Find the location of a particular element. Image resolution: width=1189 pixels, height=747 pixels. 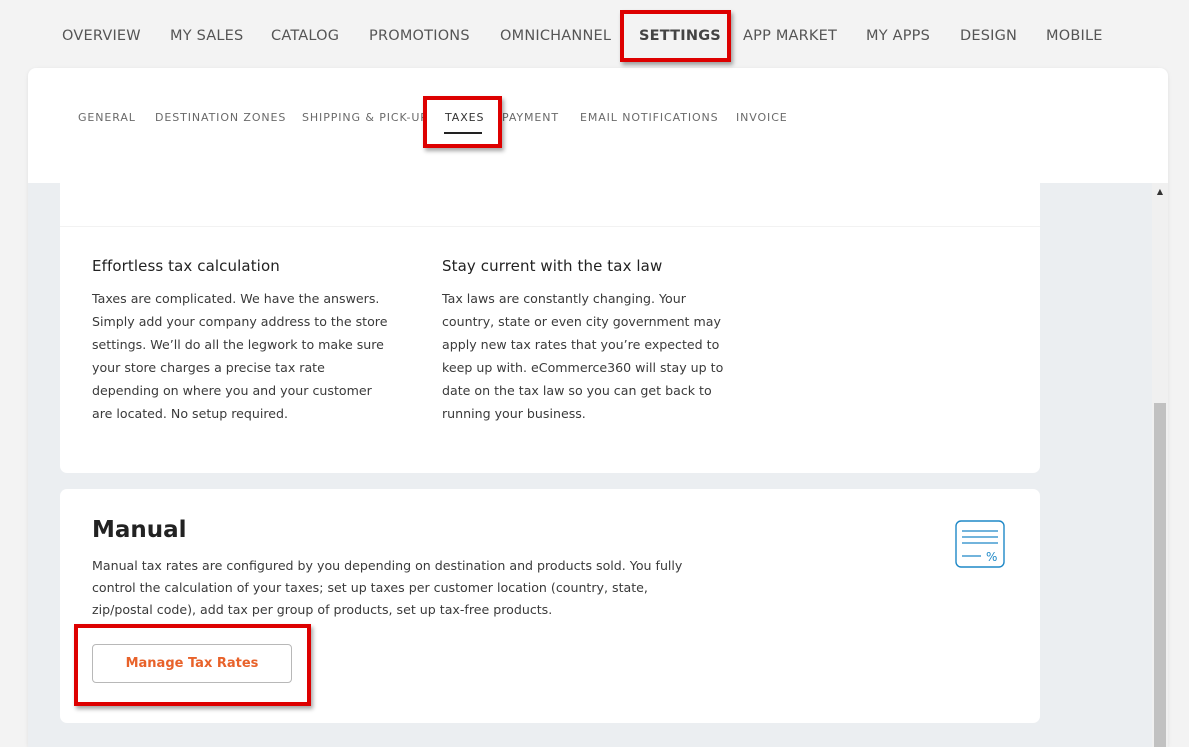

manual-title: Manual is located at coordinates (139, 530).